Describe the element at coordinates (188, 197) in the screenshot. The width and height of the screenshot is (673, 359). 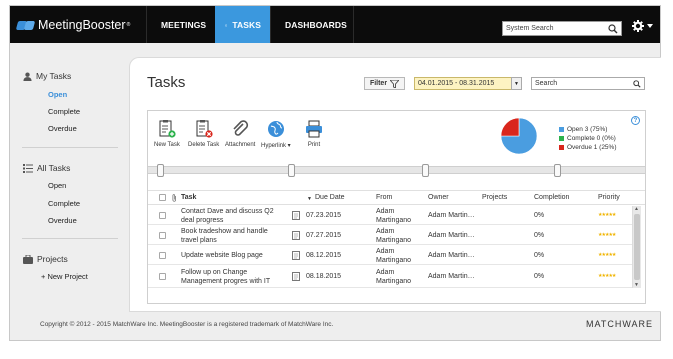
I see `column-task: Task` at that location.